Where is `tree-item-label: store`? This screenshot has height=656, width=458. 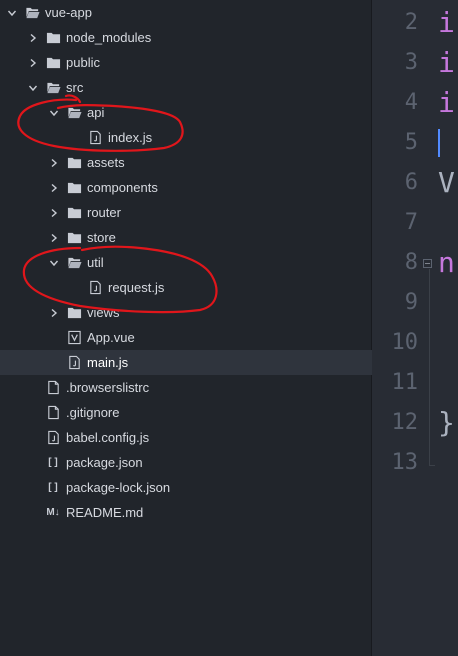
tree-item-label: store is located at coordinates (101, 237).